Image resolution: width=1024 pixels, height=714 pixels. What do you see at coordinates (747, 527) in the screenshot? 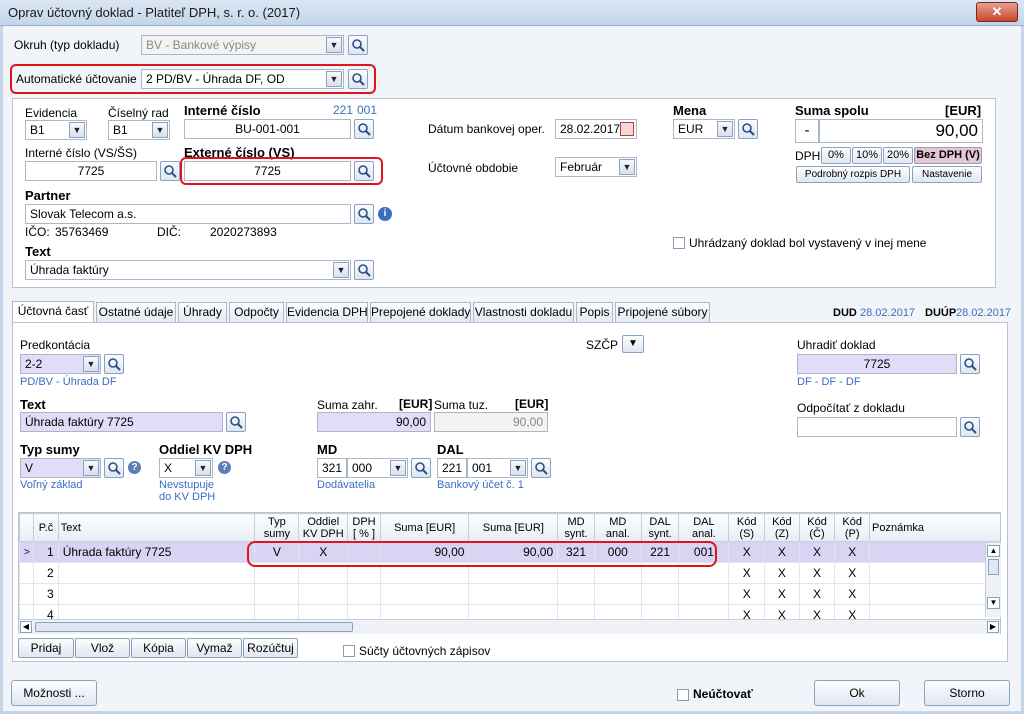
I see `grid-header-kod-s: Kód (S)` at bounding box center [747, 527].